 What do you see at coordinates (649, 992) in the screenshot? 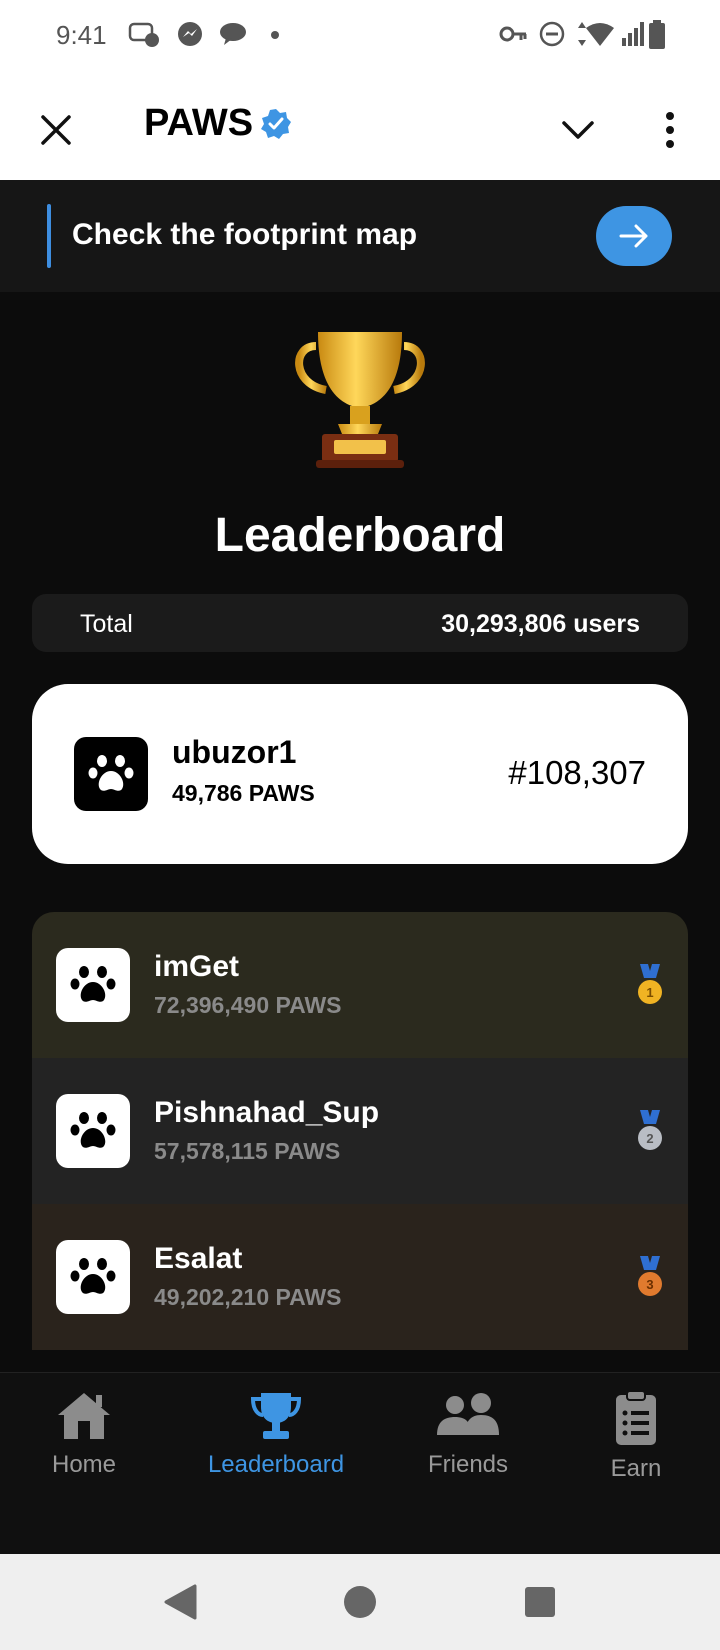
I see `medal-number: 1` at bounding box center [649, 992].